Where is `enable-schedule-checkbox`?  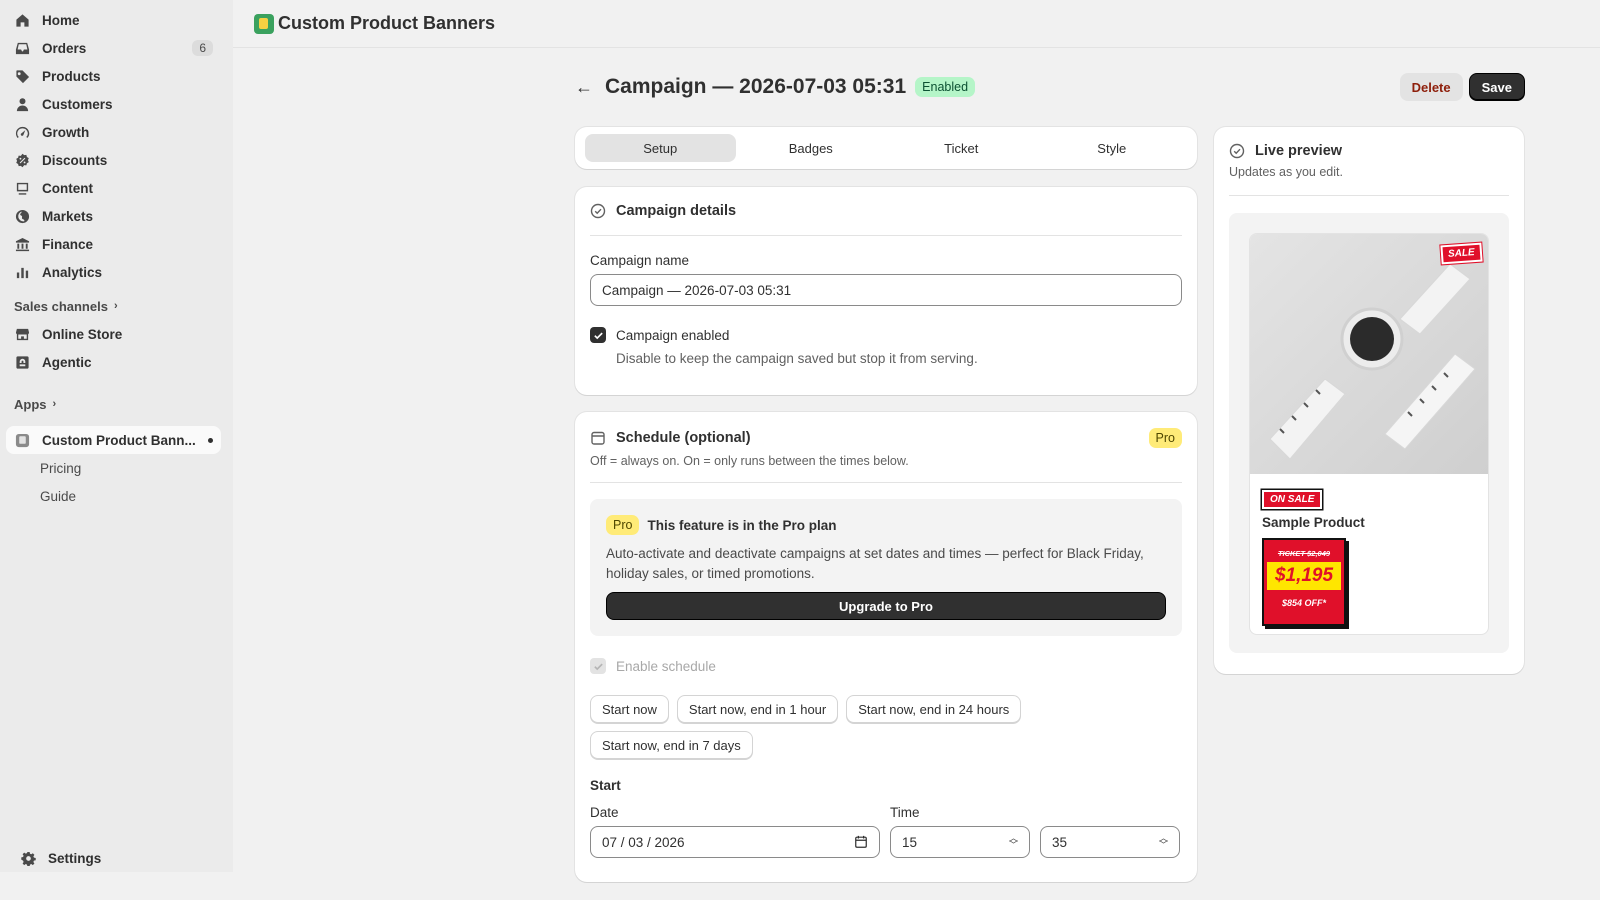
enable-schedule-checkbox is located at coordinates (598, 666).